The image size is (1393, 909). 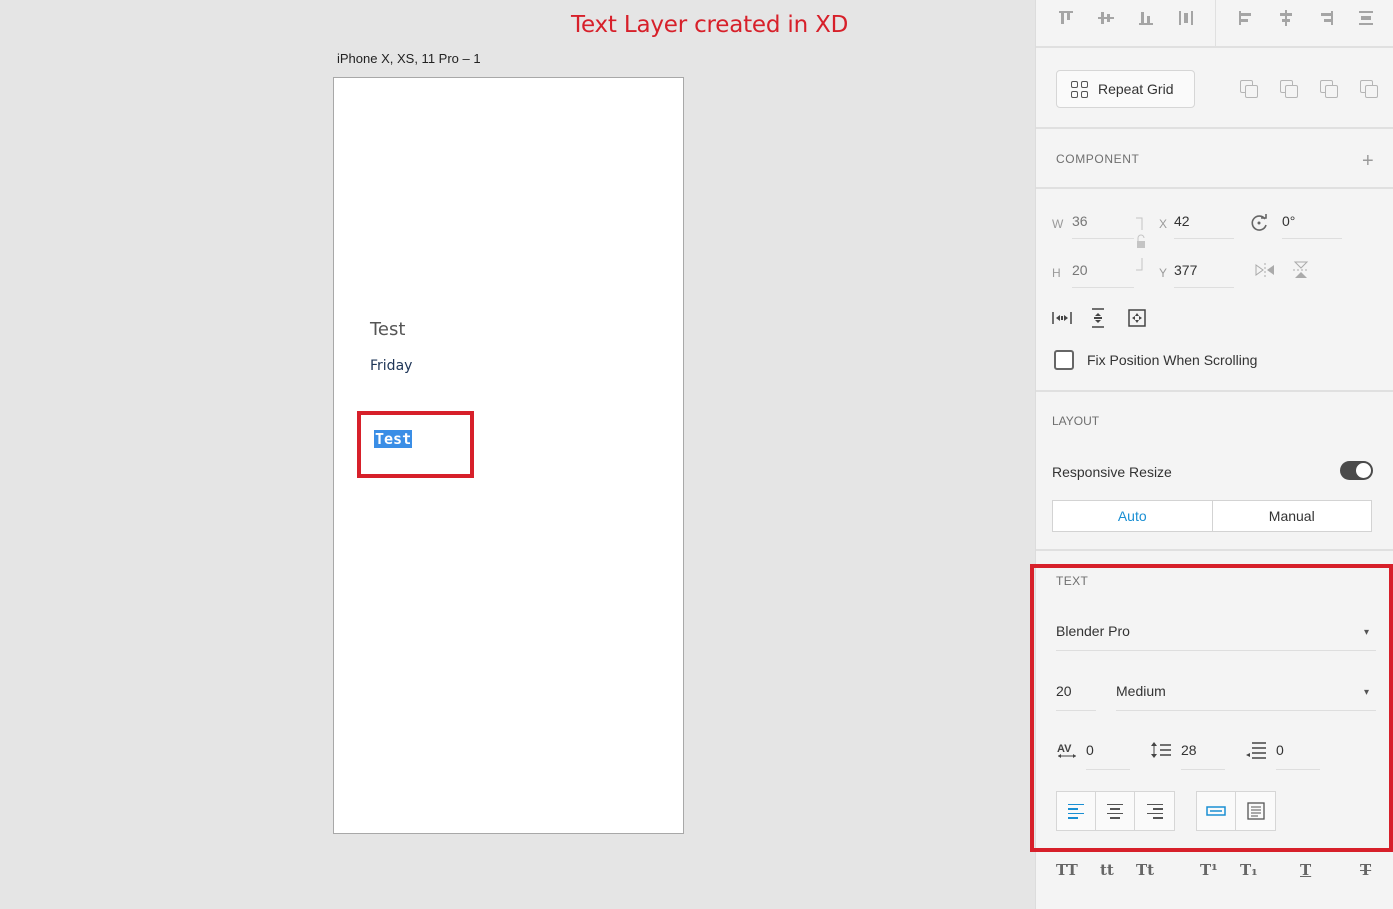 I want to click on x-field-underline, so click(x=1204, y=238).